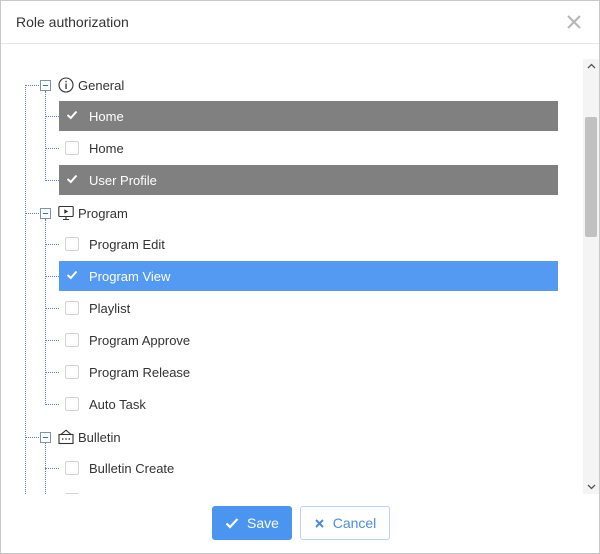 The image size is (600, 554). What do you see at coordinates (140, 340) in the screenshot?
I see `item-label: Program Approve` at bounding box center [140, 340].